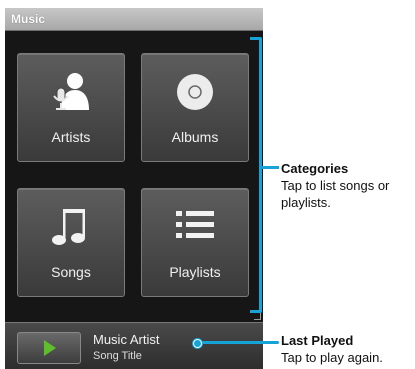  I want to click on categories-callout-title: Categories, so click(315, 168).